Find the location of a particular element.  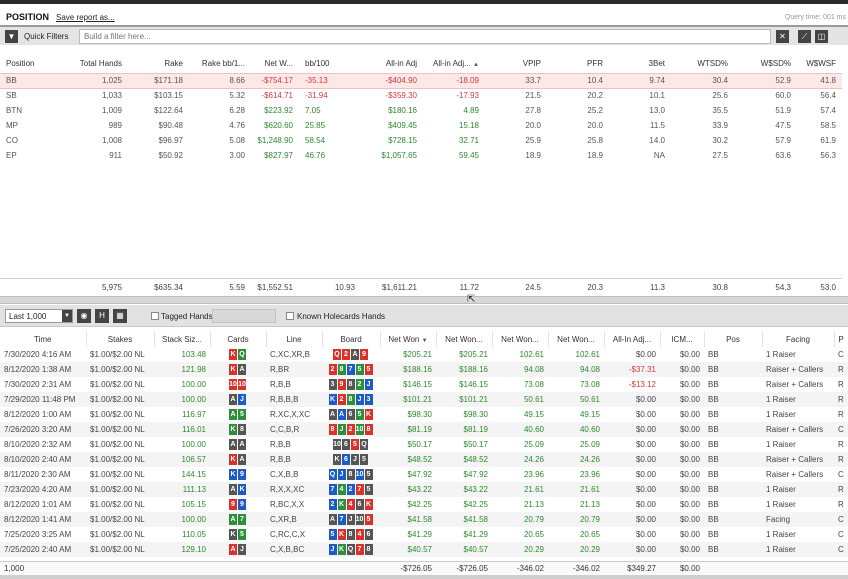

col-header: 3Bet is located at coordinates (640, 64).